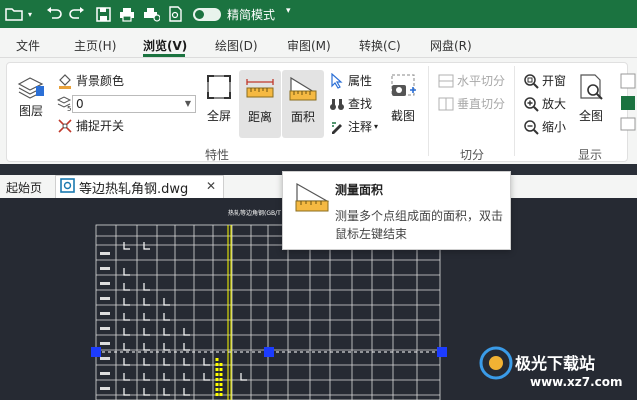 Image resolution: width=637 pixels, height=400 pixels. Describe the element at coordinates (471, 103) in the screenshot. I see `vertical-split-button: 垂直切分` at that location.